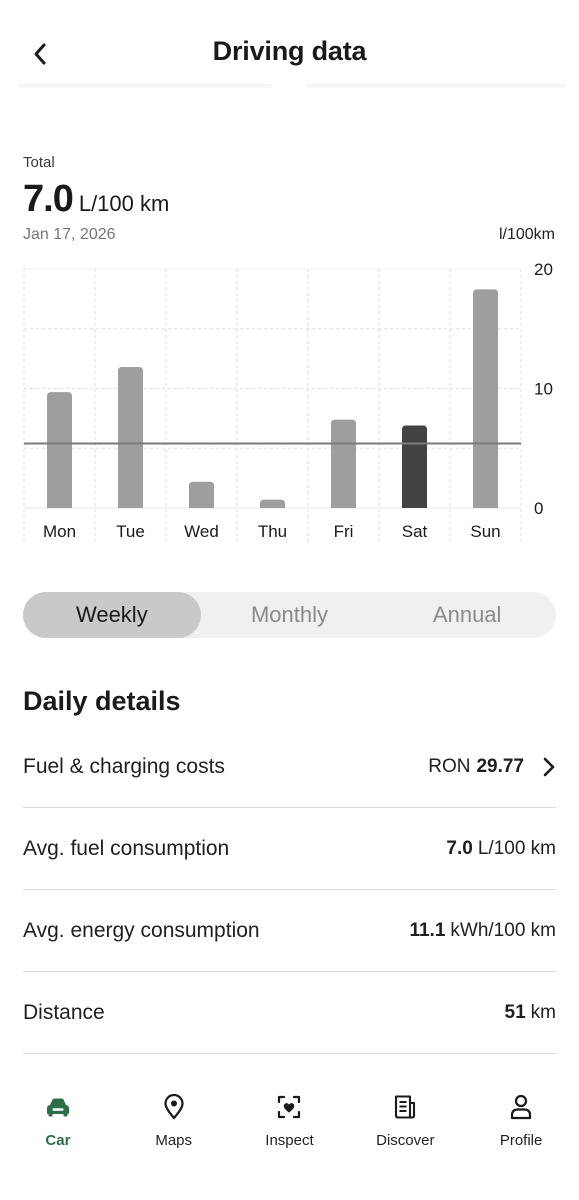 Image resolution: width=579 pixels, height=1200 pixels. What do you see at coordinates (272, 531) in the screenshot?
I see `x-tick-label: Thu` at bounding box center [272, 531].